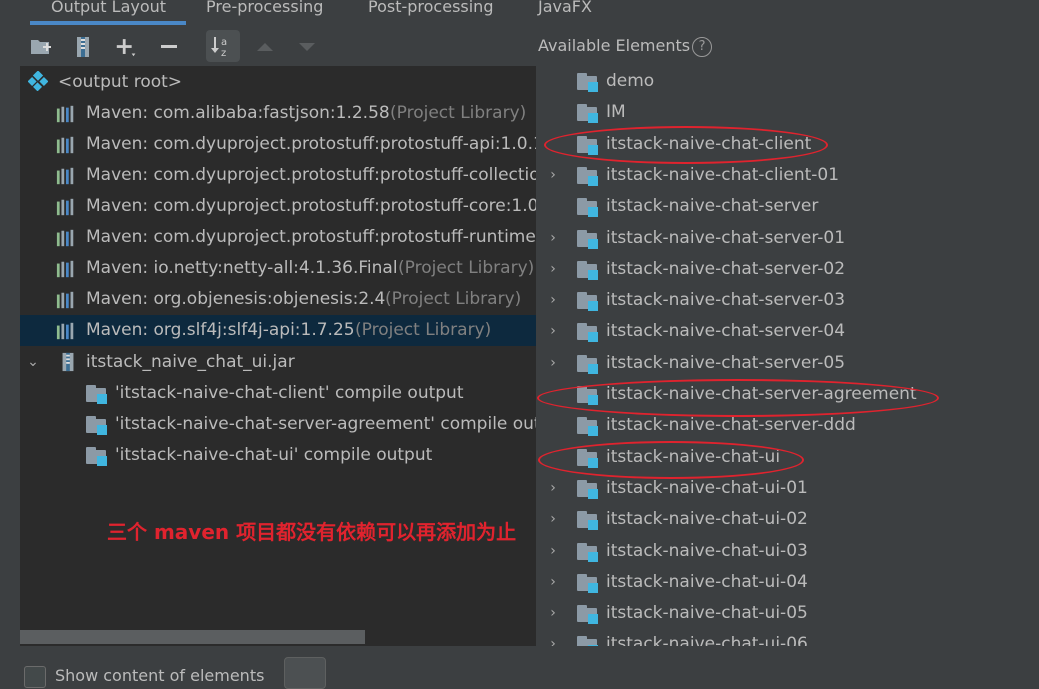 This screenshot has height=689, width=1039. Describe the element at coordinates (223, 53) in the screenshot. I see `svg-text: z` at that location.